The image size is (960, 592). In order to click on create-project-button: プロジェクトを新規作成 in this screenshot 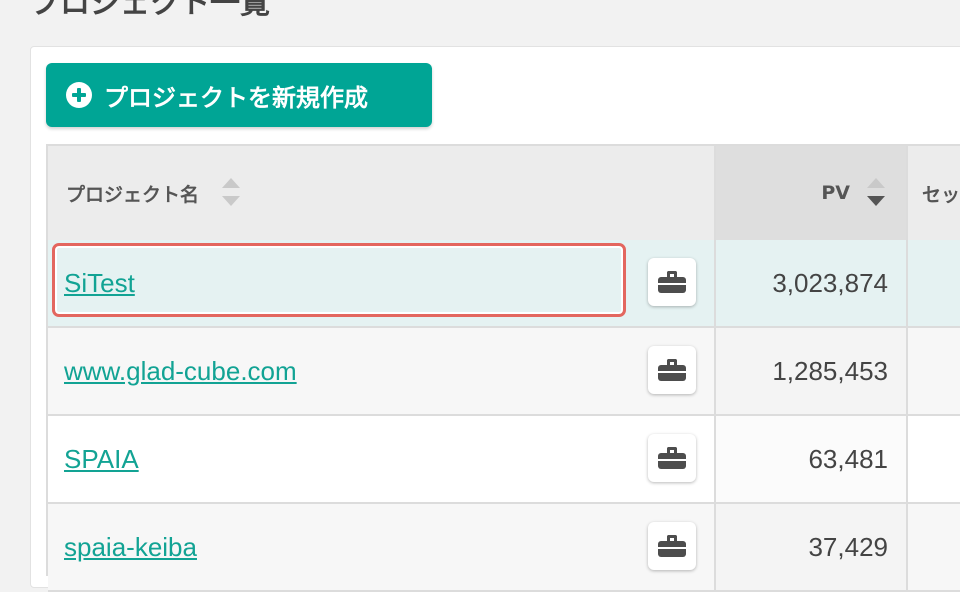, I will do `click(239, 95)`.